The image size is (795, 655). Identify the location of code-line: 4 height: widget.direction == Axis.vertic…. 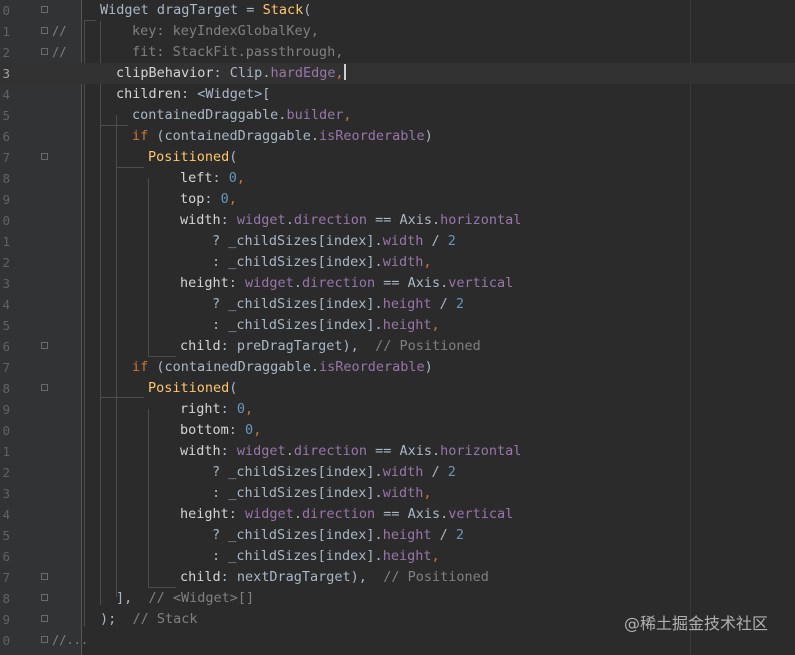
(397, 514).